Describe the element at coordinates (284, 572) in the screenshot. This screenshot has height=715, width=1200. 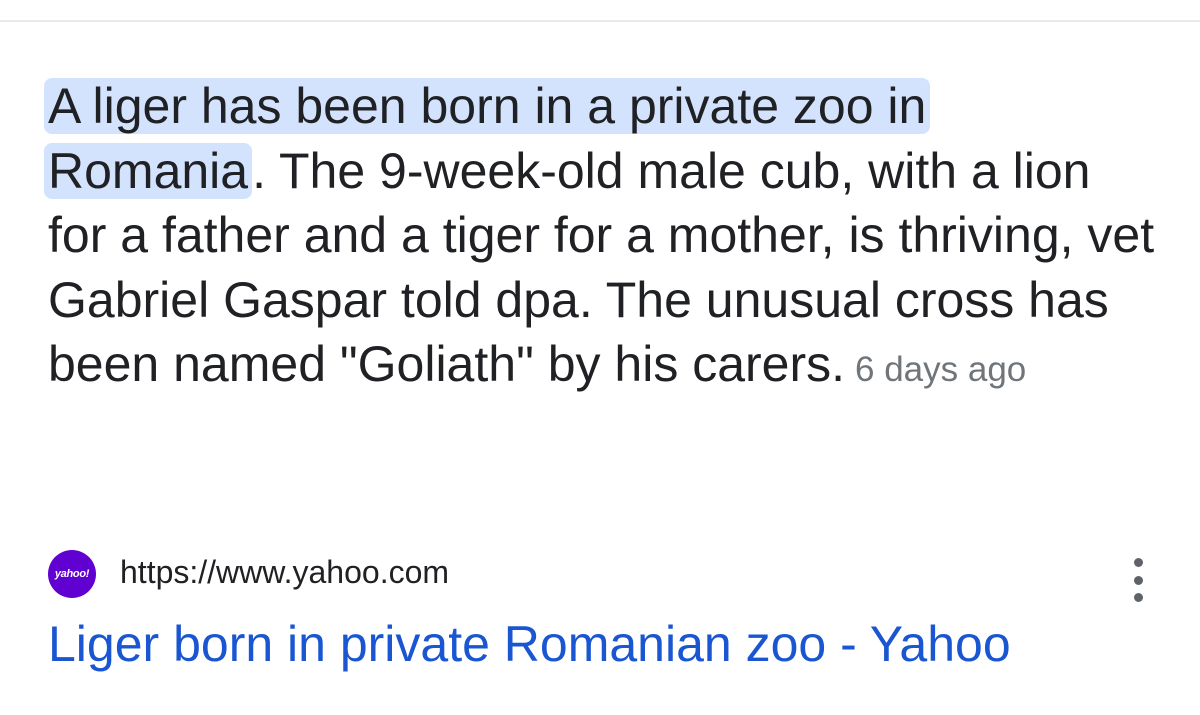
I see `source-url: https://www.yahoo.com` at that location.